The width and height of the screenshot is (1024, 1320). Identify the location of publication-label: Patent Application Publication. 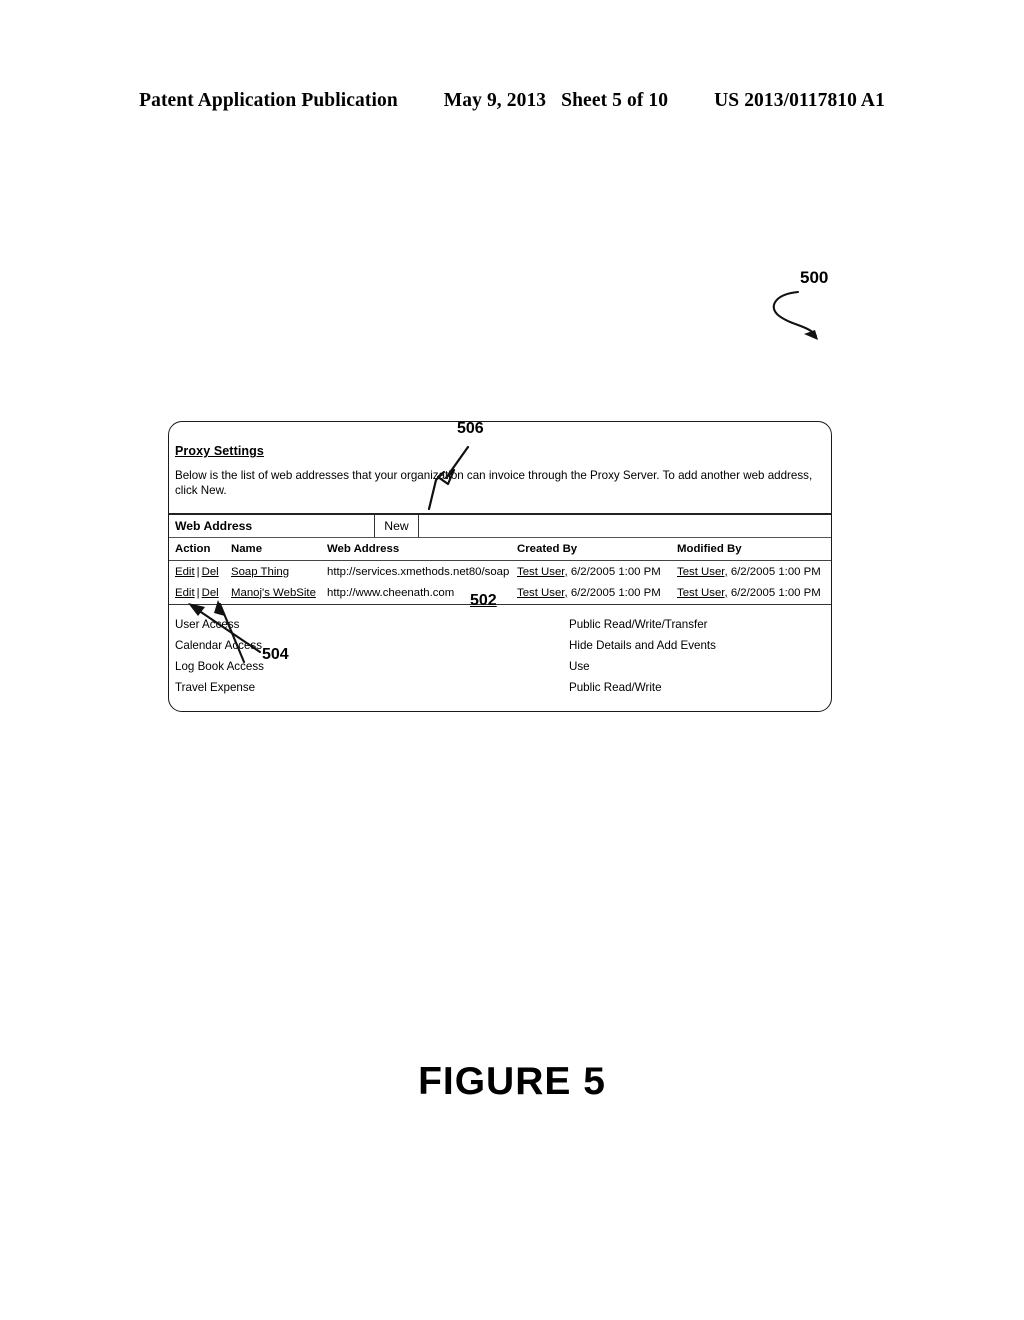
(268, 100).